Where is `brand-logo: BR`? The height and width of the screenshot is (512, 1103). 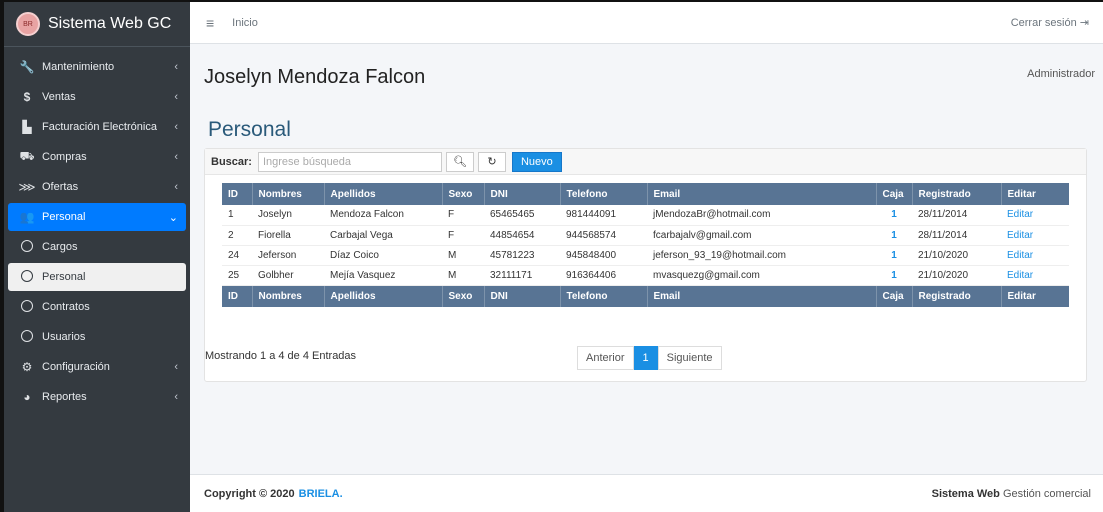
brand-logo: BR is located at coordinates (28, 24).